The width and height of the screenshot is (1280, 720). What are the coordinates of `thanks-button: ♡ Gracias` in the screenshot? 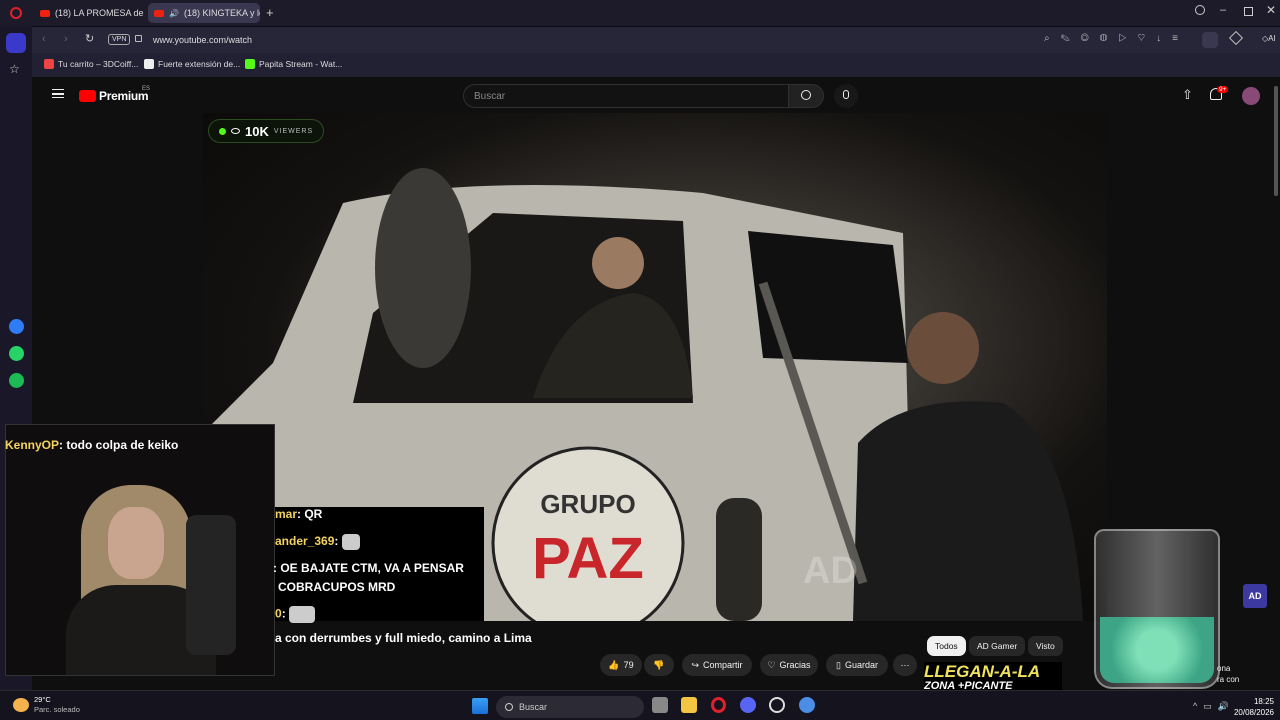 It's located at (789, 665).